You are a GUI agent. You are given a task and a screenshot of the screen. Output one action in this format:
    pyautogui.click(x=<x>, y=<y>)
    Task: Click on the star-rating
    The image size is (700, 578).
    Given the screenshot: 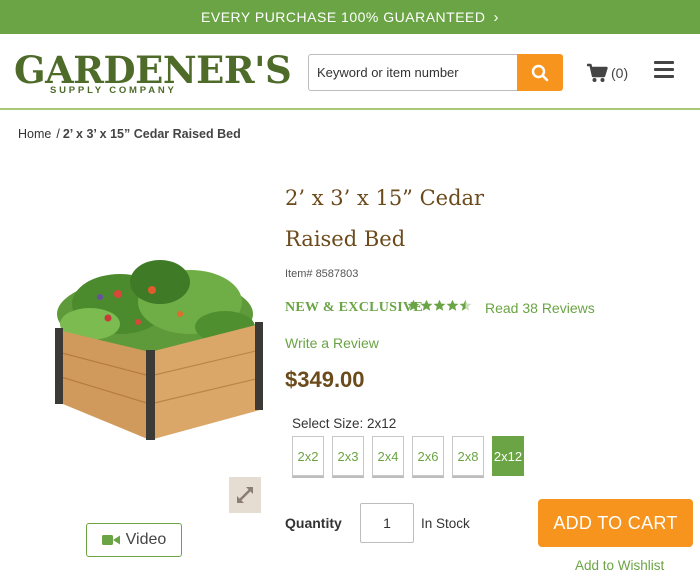 What is the action you would take?
    pyautogui.click(x=439, y=305)
    